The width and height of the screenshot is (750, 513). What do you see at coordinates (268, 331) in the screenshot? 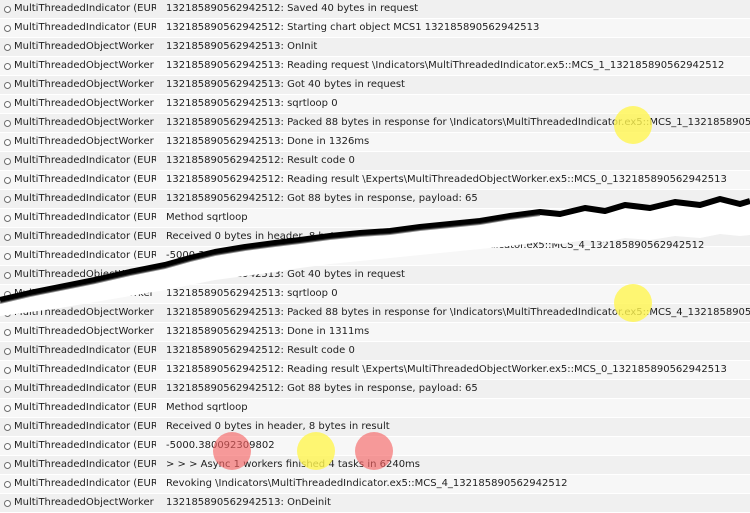
I see `log-message: 132185890562942513: Done in 1311ms` at bounding box center [268, 331].